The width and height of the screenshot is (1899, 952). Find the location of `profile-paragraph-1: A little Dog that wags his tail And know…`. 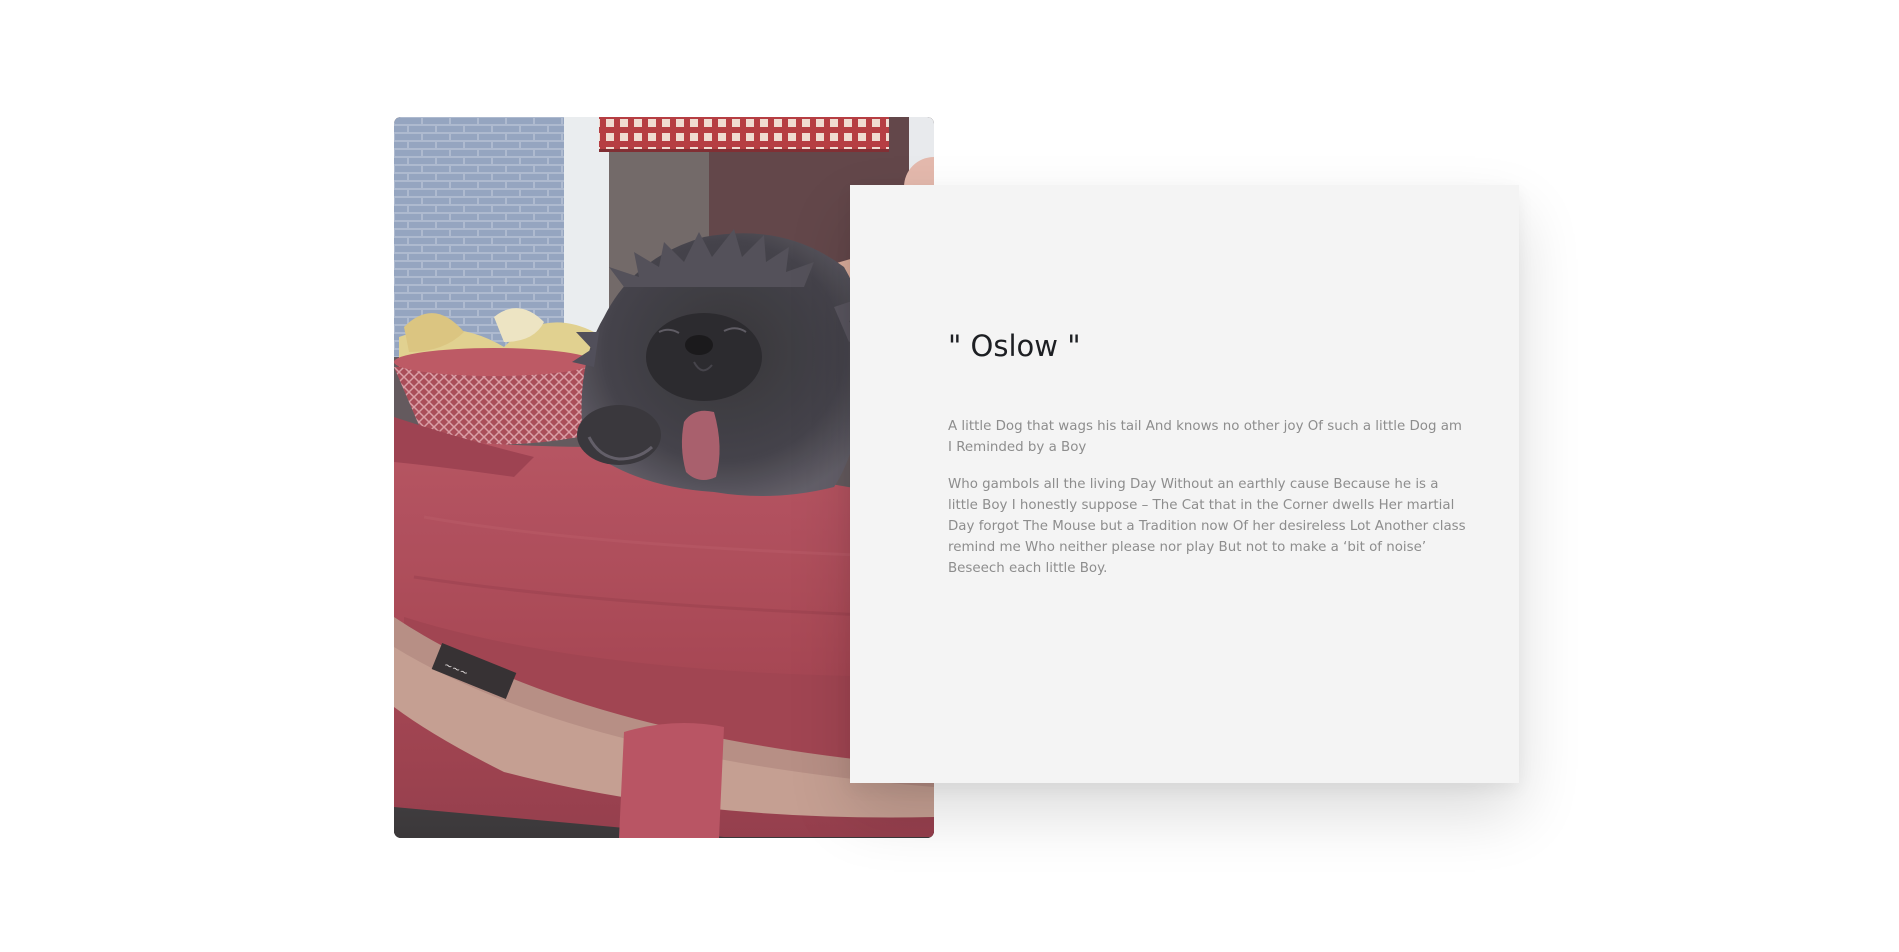

profile-paragraph-1: A little Dog that wags his tail And know… is located at coordinates (1205, 436).